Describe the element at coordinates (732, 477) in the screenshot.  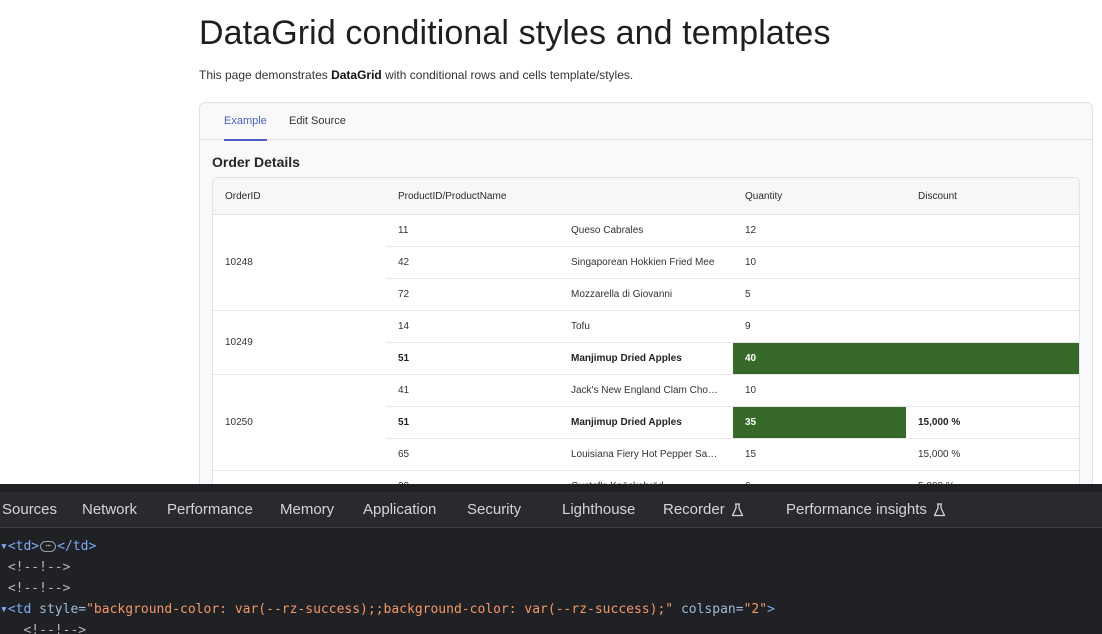
I see `table-row: 22 Gustaf's Knäckebröd 65,000 %` at that location.